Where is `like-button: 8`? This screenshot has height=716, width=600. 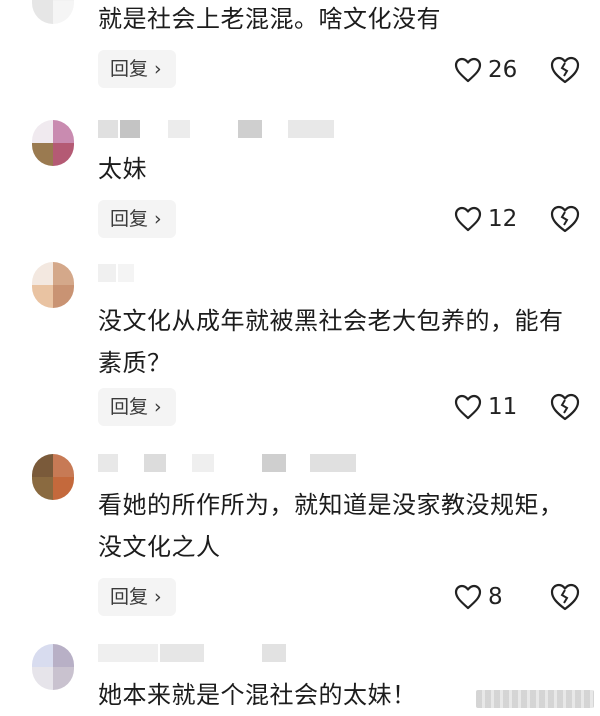
like-button: 8 is located at coordinates (499, 597).